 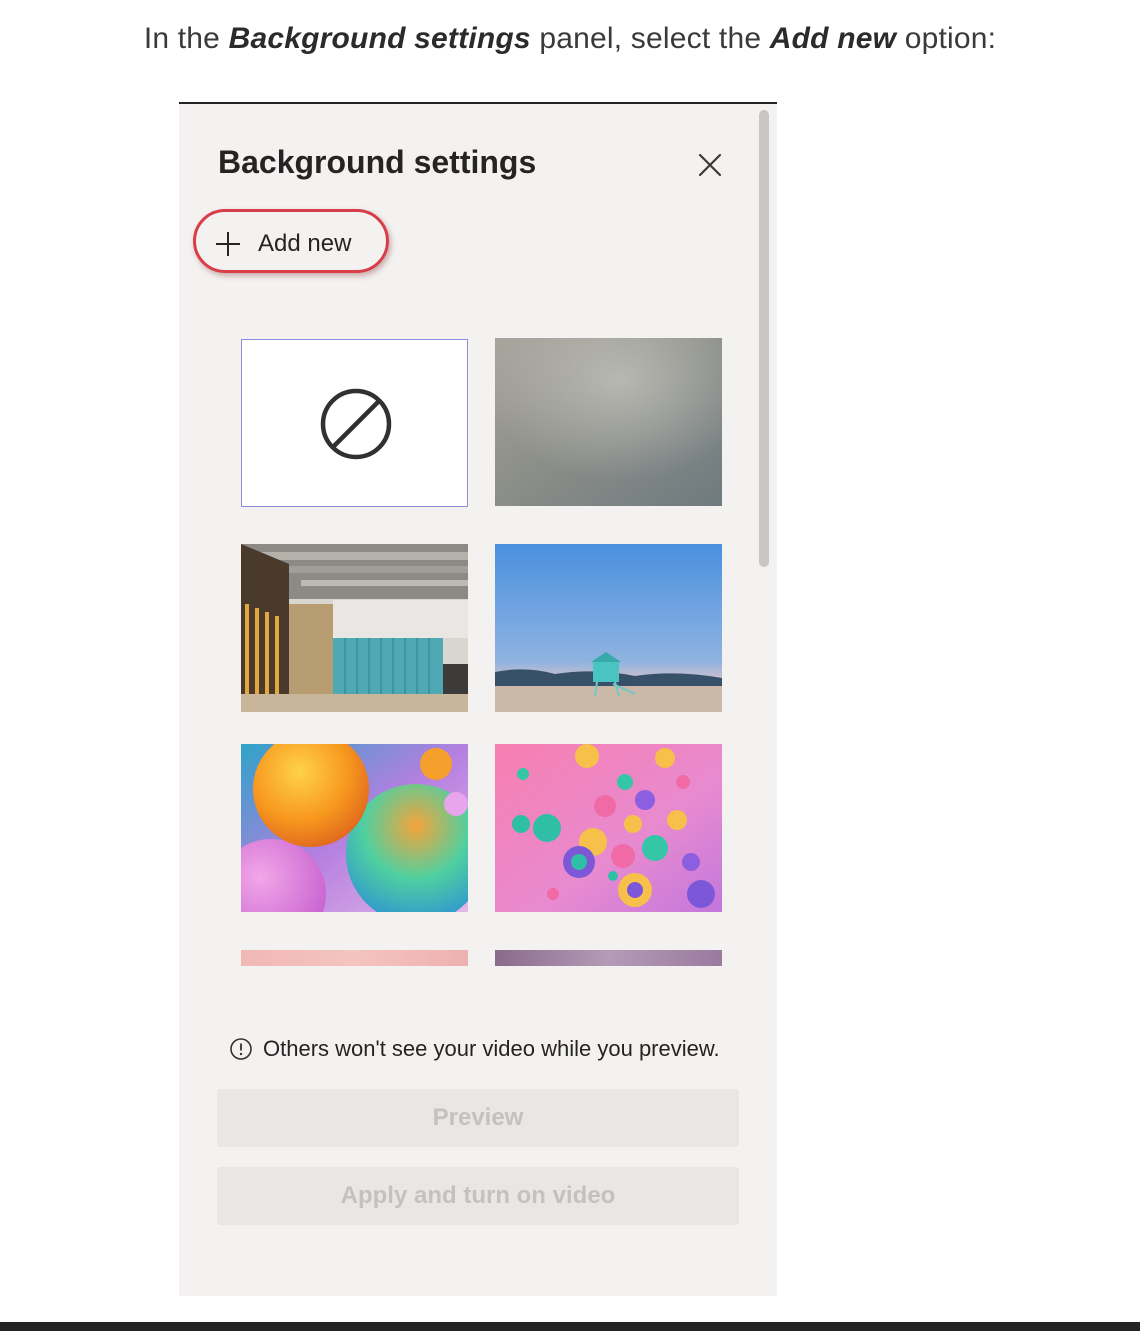 I want to click on info-icon, so click(x=241, y=1049).